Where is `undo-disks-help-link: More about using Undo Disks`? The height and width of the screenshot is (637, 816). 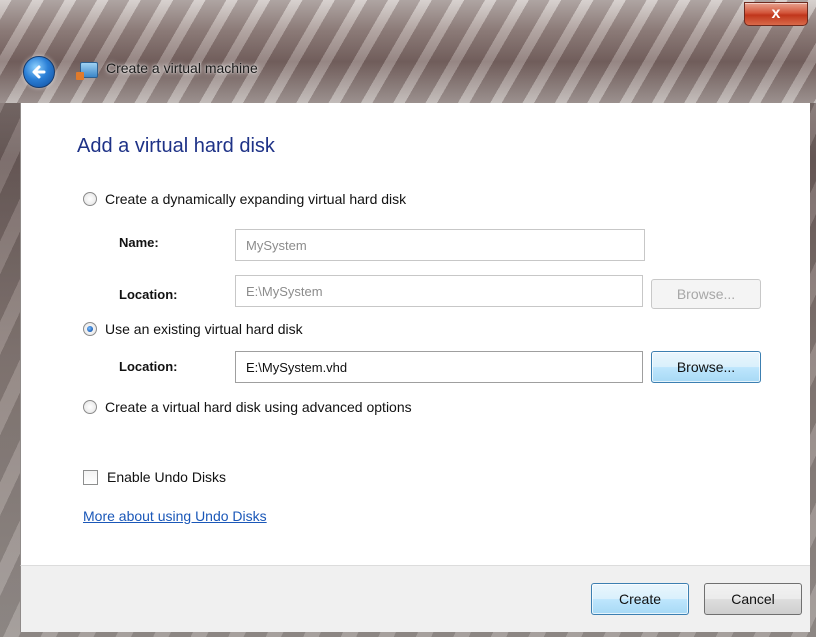 undo-disks-help-link: More about using Undo Disks is located at coordinates (175, 516).